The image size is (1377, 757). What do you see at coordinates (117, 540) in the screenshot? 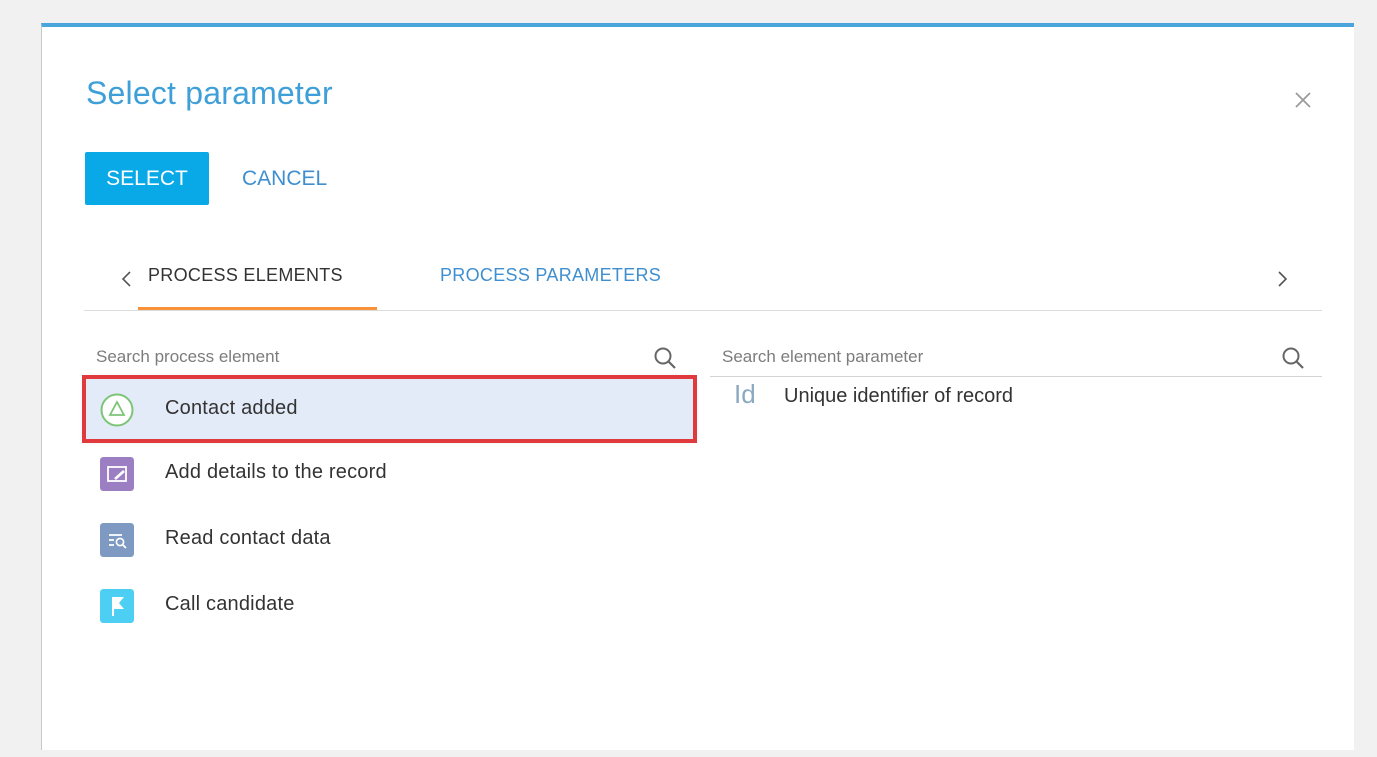
I see `read-data-icon` at bounding box center [117, 540].